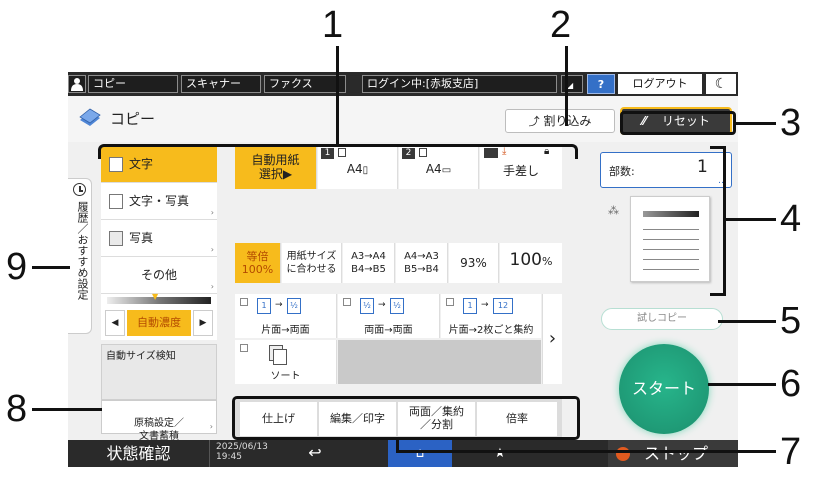 Image resolution: width=815 pixels, height=485 pixels. Describe the element at coordinates (17, 267) in the screenshot. I see `callout-9: 9` at that location.